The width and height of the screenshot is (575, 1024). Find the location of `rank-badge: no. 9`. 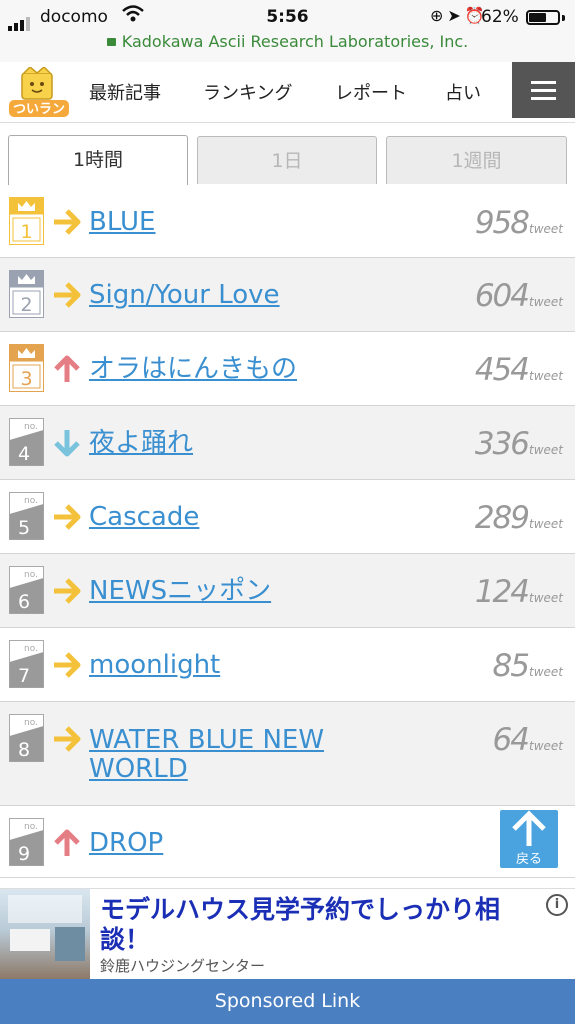

rank-badge: no. 9 is located at coordinates (26, 842).